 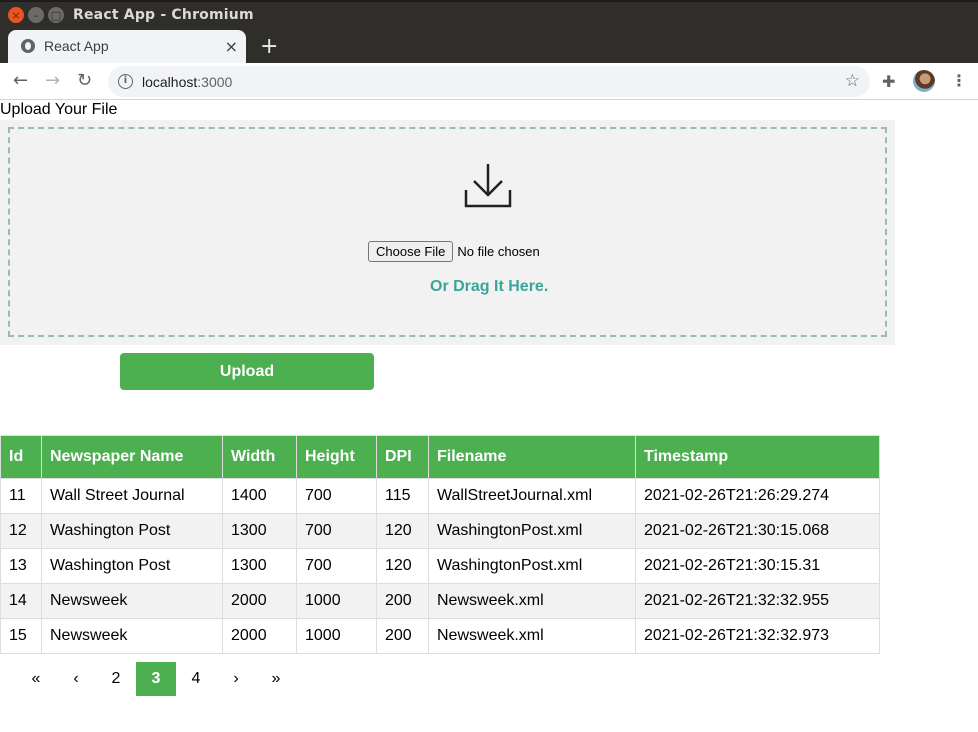 I want to click on tab-strip: React App × +, so click(x=489, y=46).